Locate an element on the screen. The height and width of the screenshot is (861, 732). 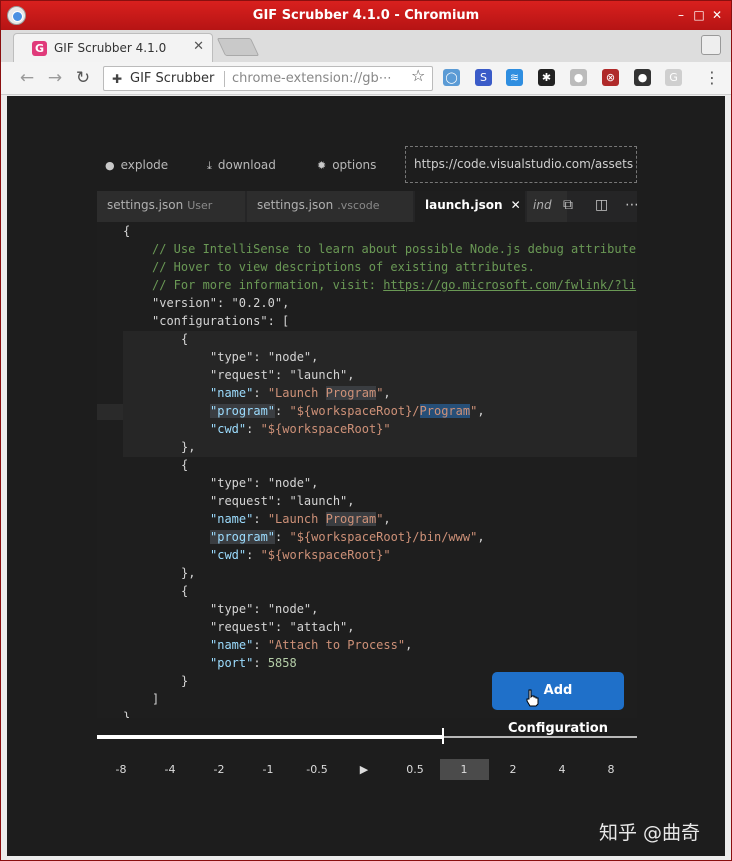
speed-option: -0.5 is located at coordinates (317, 769).